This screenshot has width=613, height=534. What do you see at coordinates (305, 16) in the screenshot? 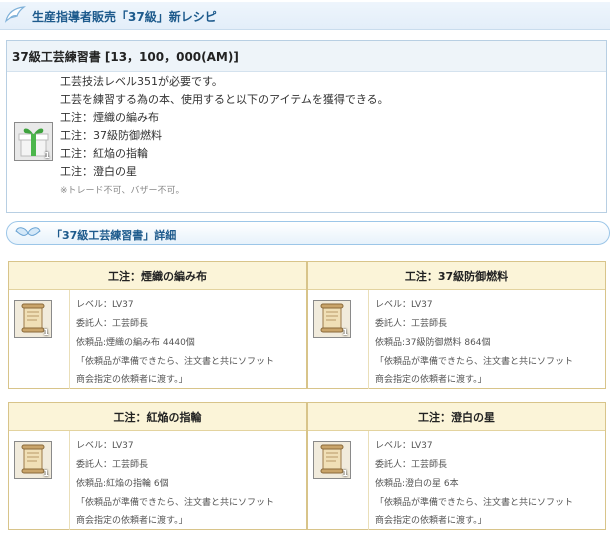
I see `page-header: 生産指導者販売「37級」新レシピ` at bounding box center [305, 16].